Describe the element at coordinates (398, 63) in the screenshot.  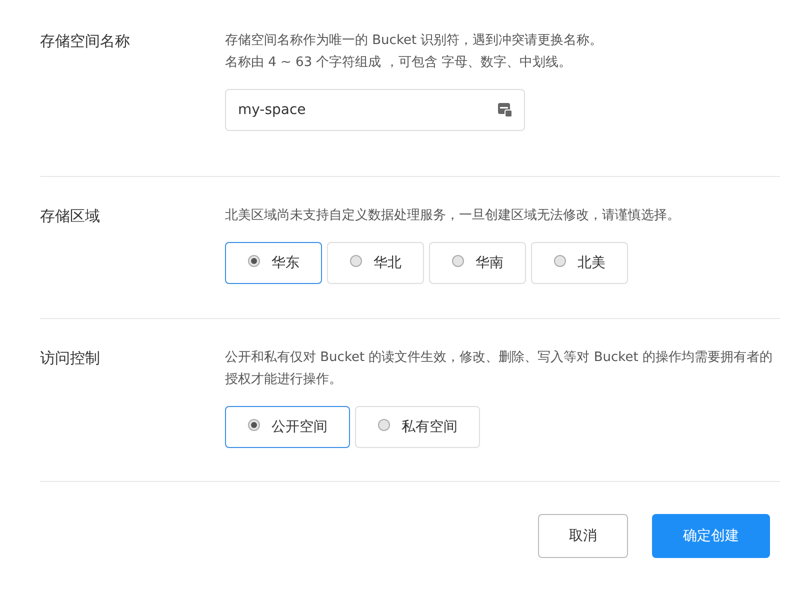
I see `description-text: 名称由 4 ~ 63 个字符组成 ，可包含 字母、数字、中划线。` at that location.